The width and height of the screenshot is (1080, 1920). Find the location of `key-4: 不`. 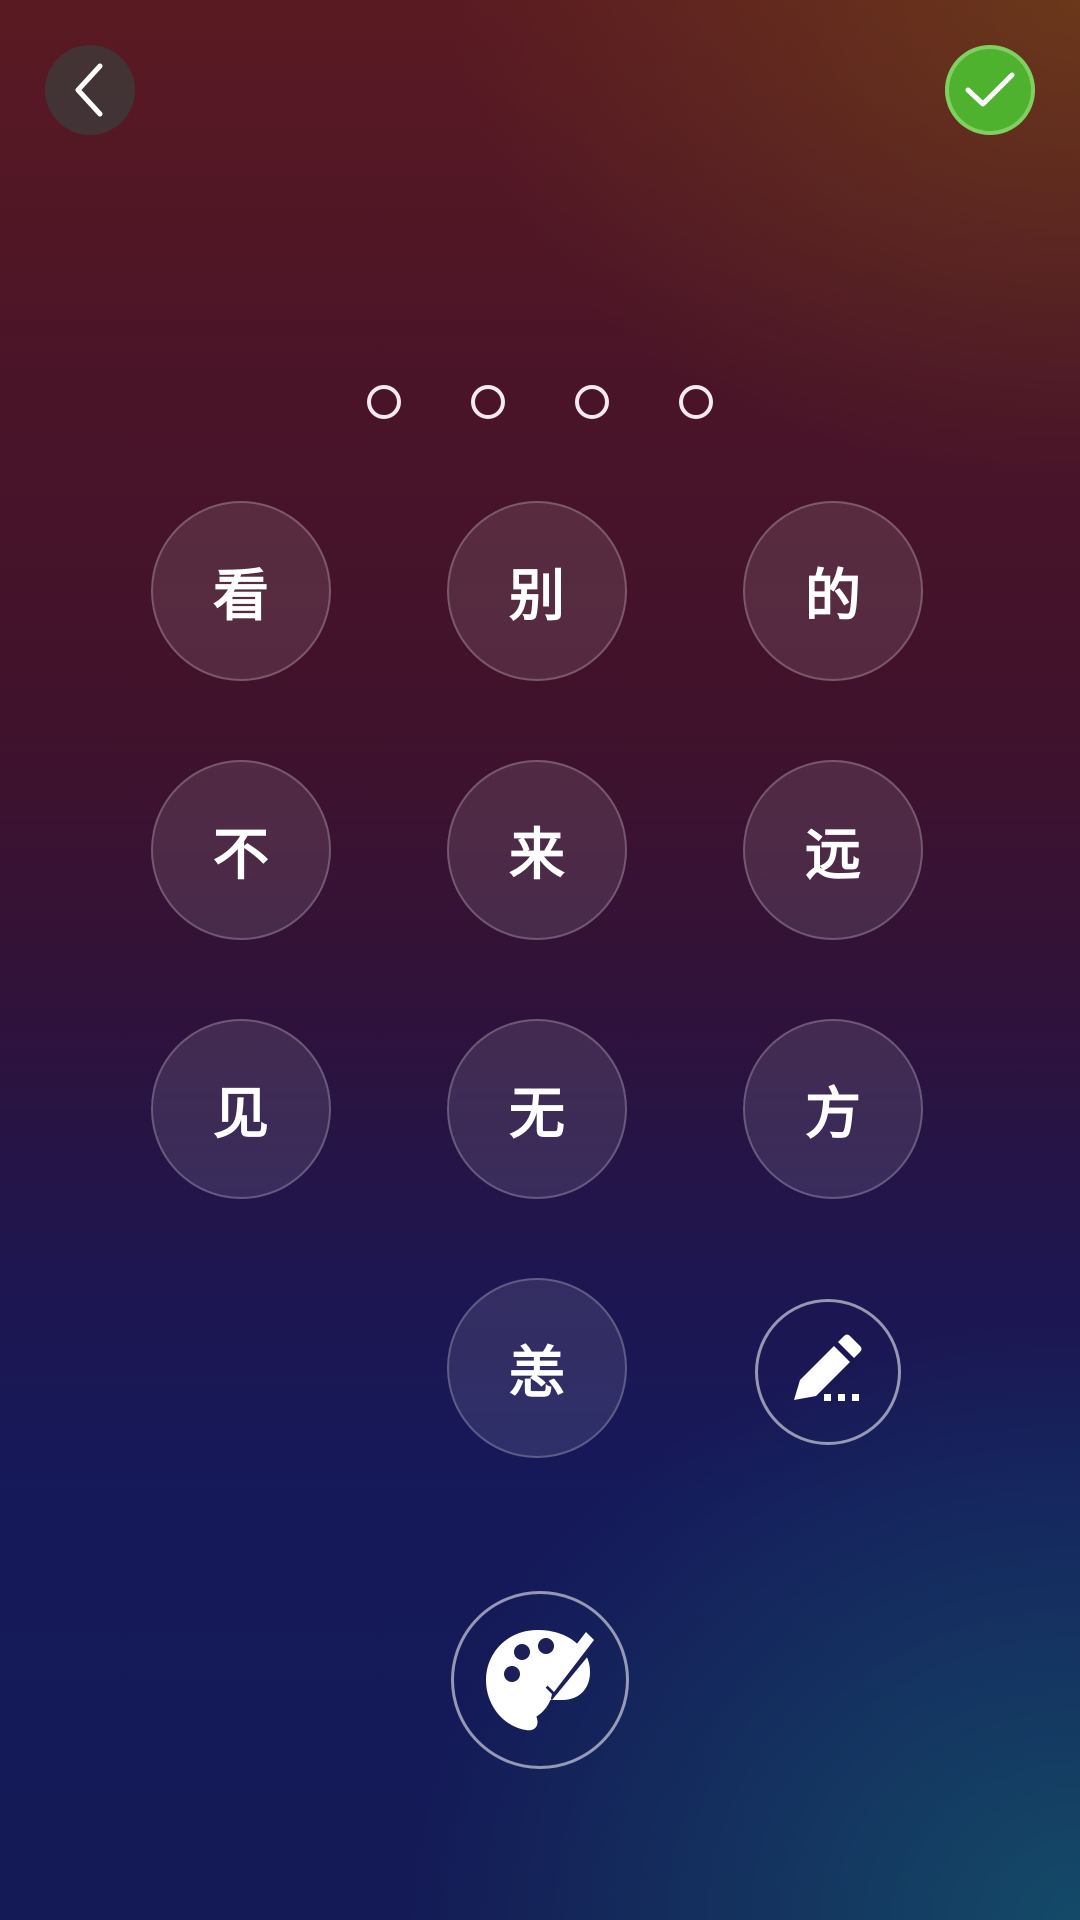

key-4: 不 is located at coordinates (241, 850).